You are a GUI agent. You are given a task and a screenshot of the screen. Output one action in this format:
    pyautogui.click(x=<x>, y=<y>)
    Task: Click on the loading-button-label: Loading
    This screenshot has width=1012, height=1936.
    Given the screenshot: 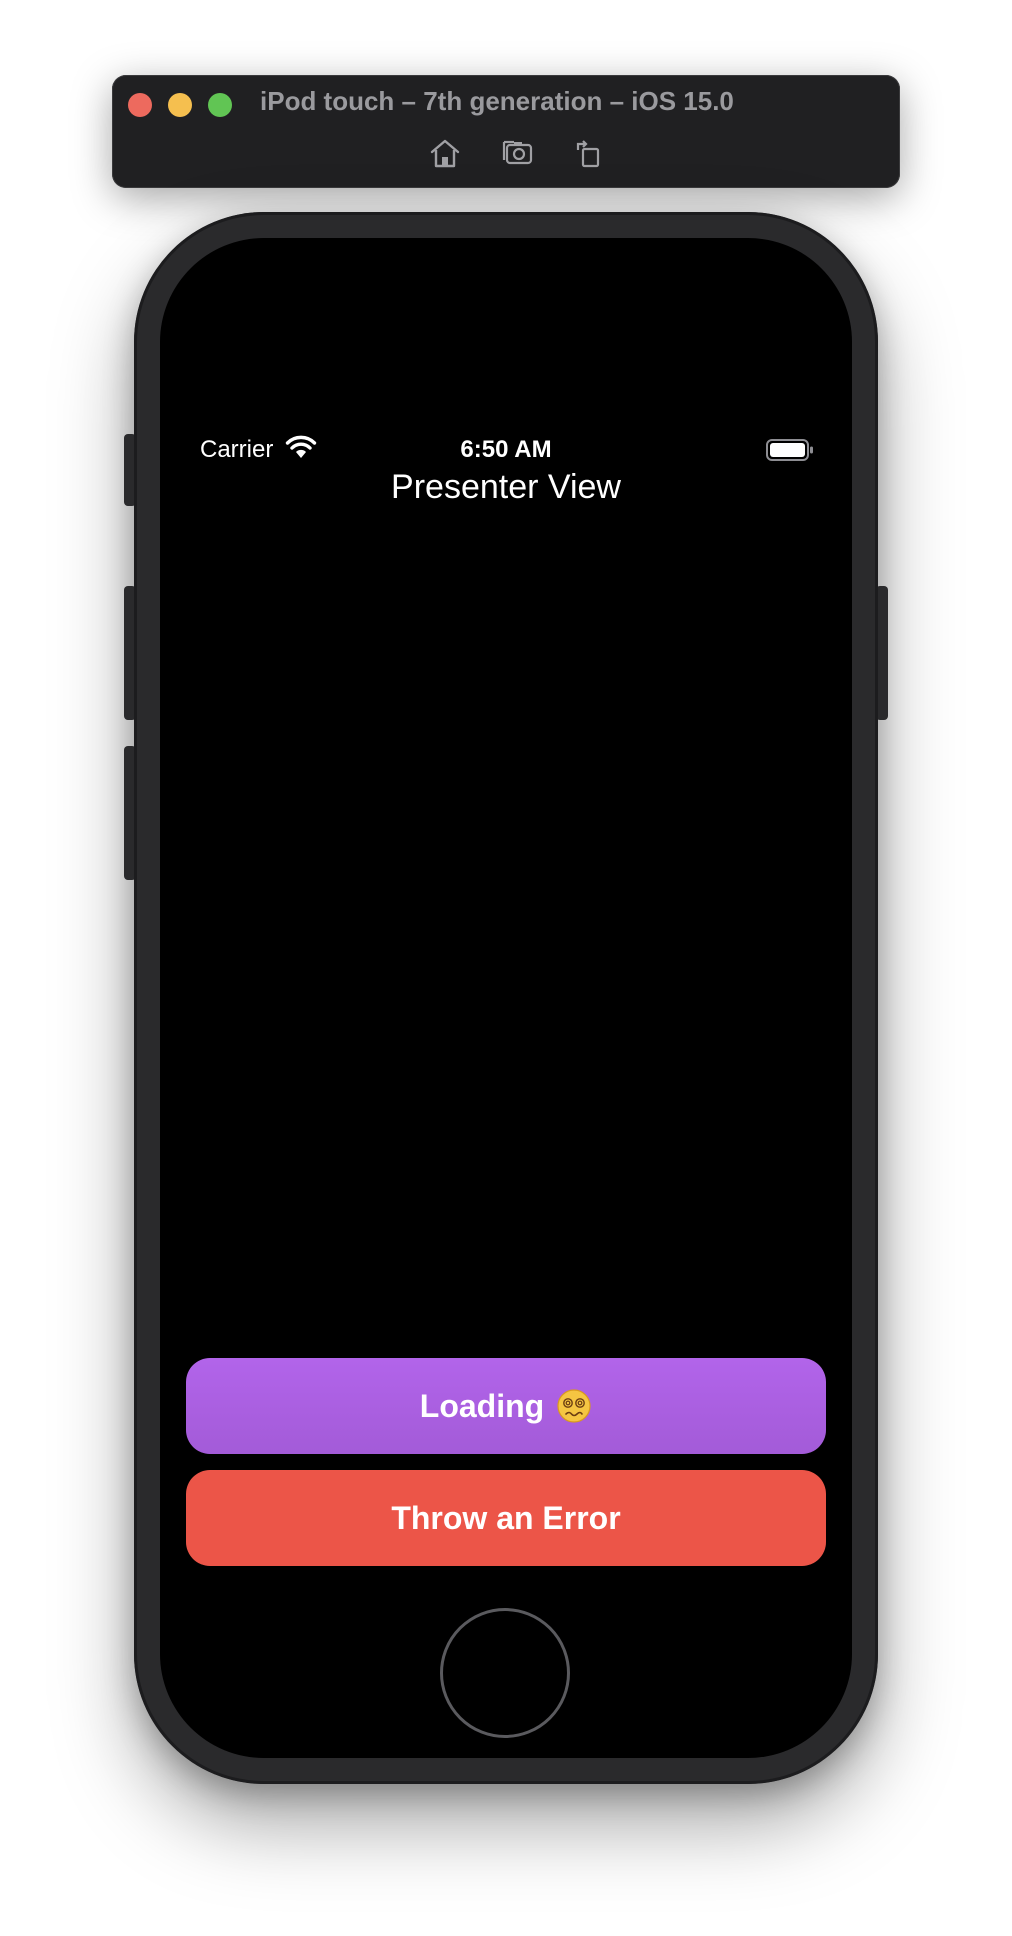 What is the action you would take?
    pyautogui.click(x=482, y=1405)
    